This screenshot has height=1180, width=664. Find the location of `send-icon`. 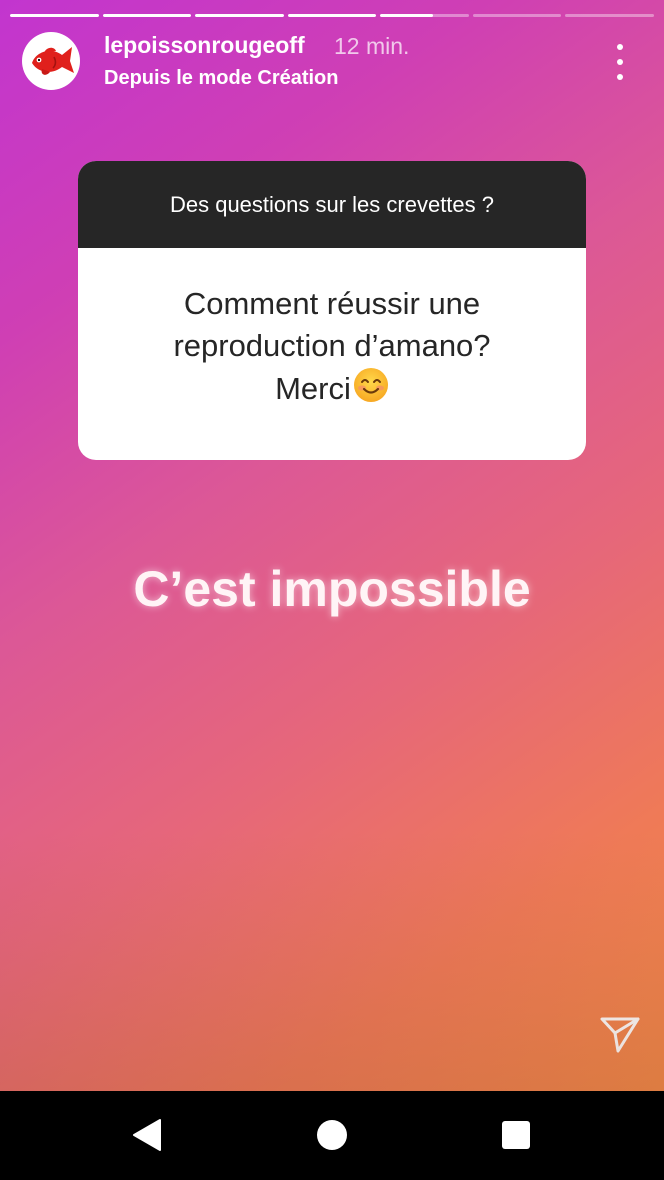

send-icon is located at coordinates (620, 1034).